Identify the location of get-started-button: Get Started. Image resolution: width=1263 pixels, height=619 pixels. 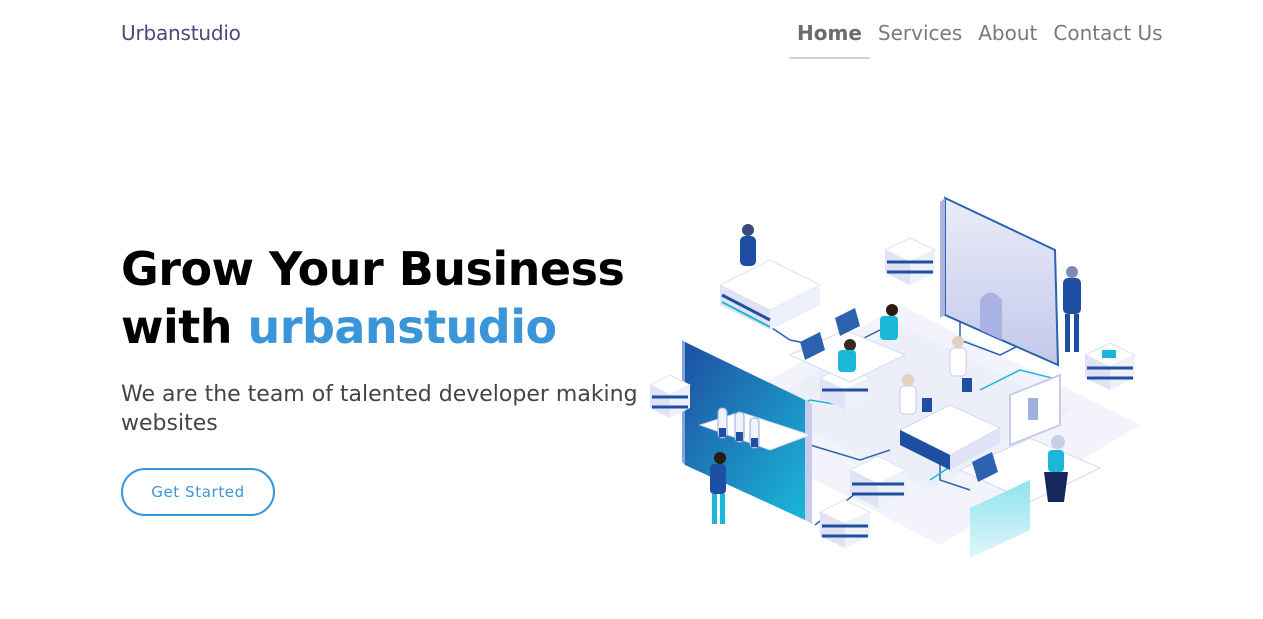
(198, 492).